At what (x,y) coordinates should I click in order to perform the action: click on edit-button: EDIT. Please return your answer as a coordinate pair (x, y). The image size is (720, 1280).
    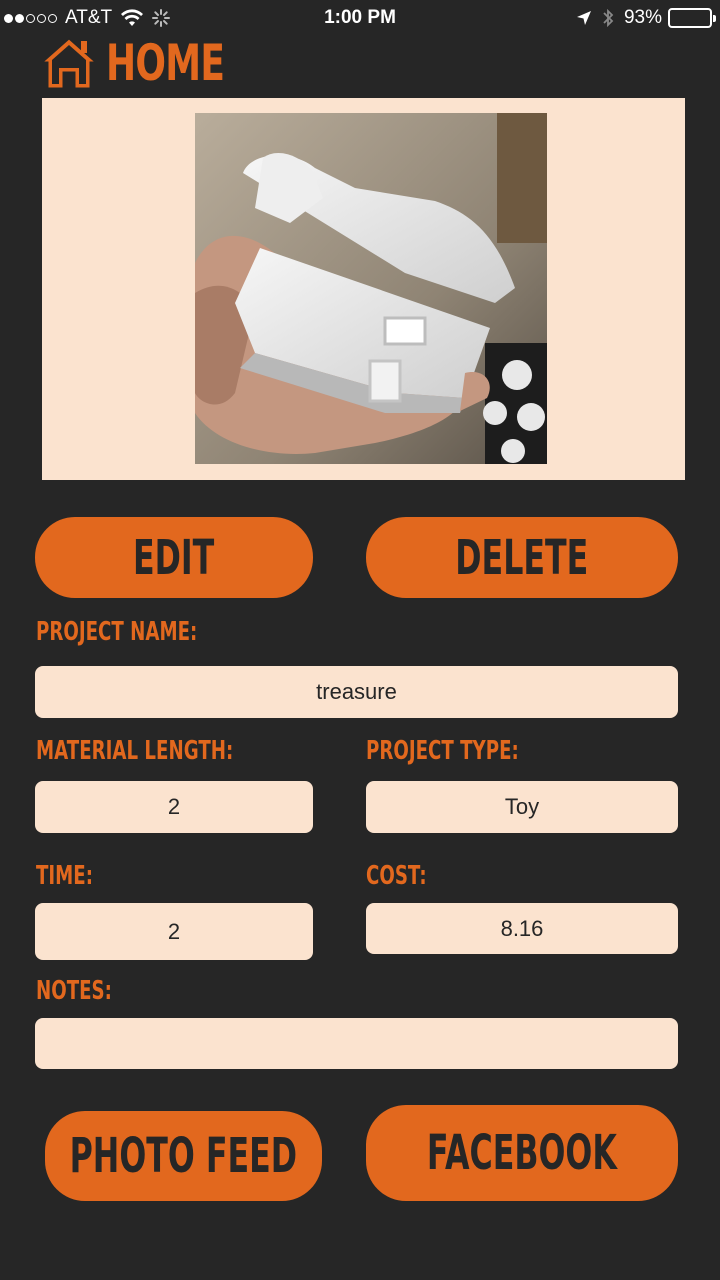
    Looking at the image, I should click on (174, 557).